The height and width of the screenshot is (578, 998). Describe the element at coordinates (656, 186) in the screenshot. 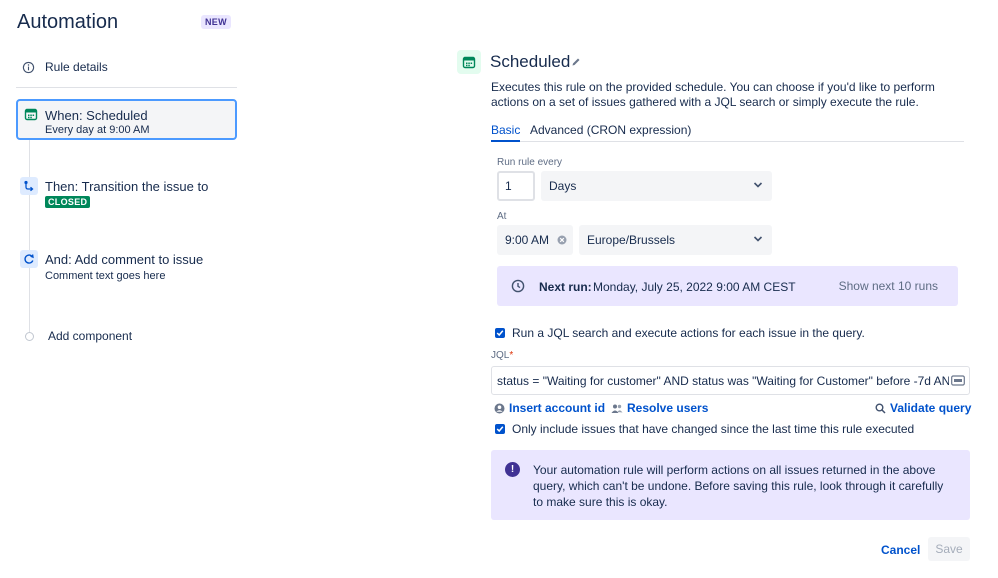

I see `run-every-unit-select: Days` at that location.